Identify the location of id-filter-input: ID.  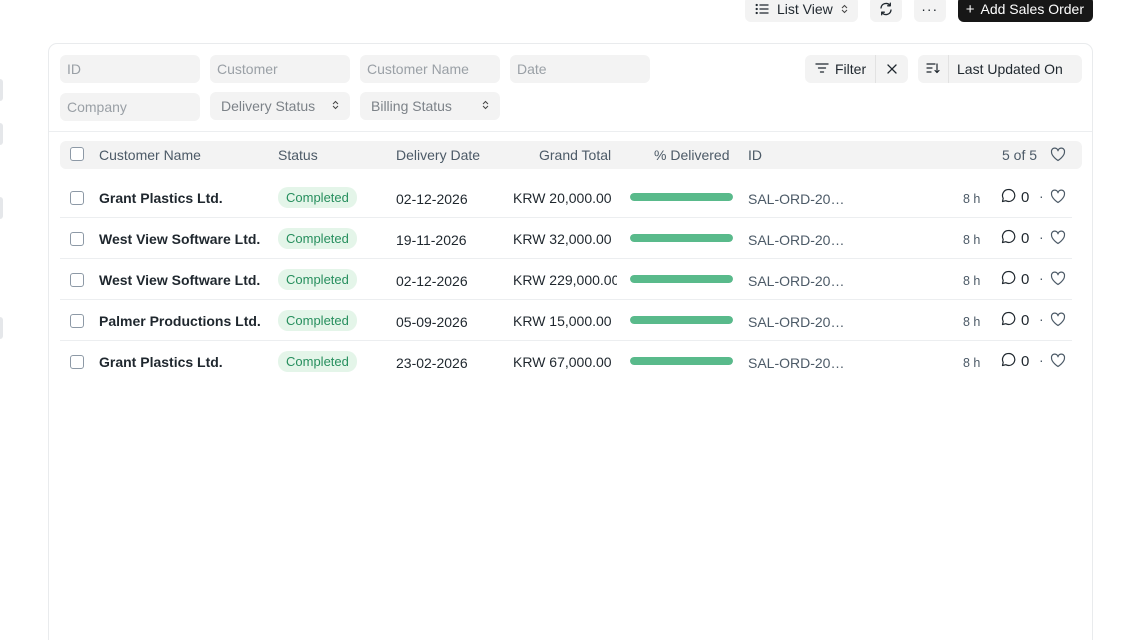
(130, 69).